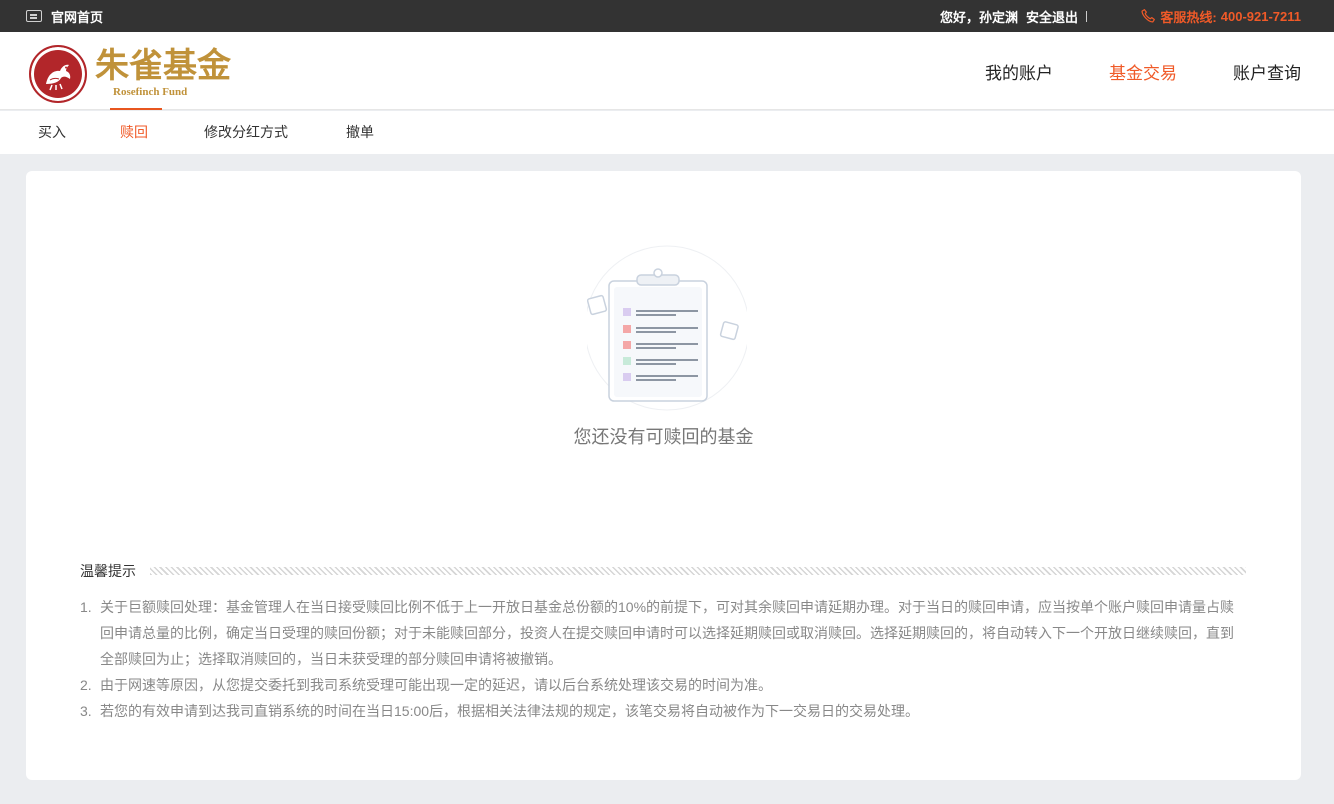 This screenshot has width=1334, height=804. I want to click on brand-logo: 朱雀基金 Rosefinch Fund, so click(130, 77).